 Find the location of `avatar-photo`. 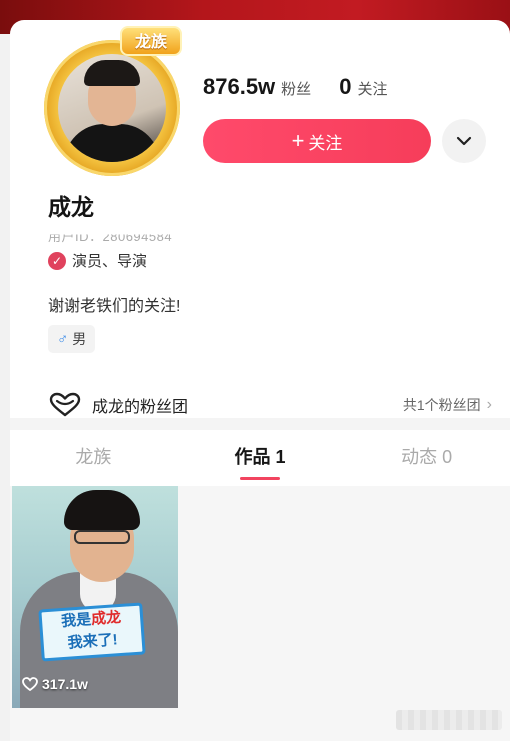

avatar-photo is located at coordinates (112, 108).